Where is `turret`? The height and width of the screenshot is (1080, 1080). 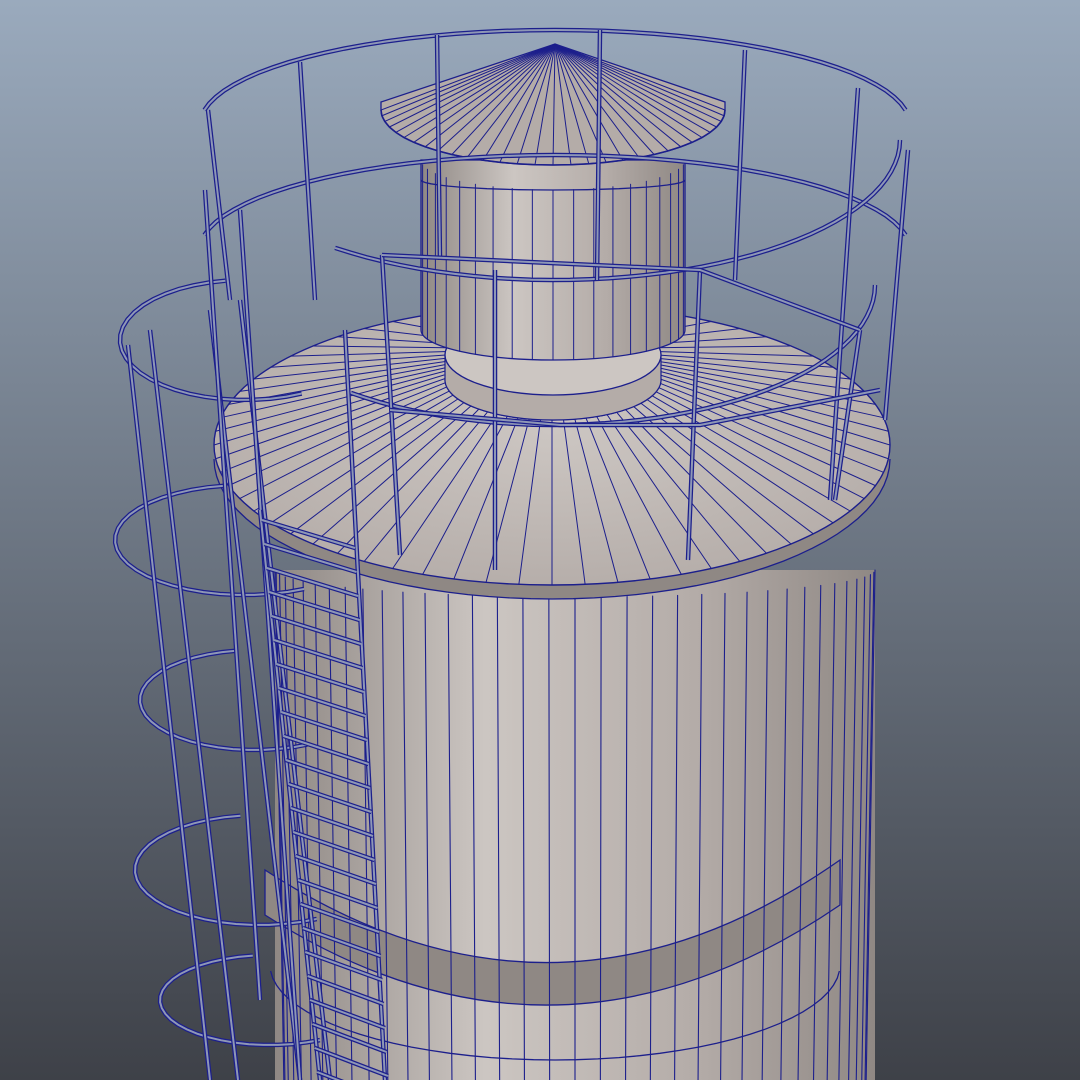
turret is located at coordinates (553, 290).